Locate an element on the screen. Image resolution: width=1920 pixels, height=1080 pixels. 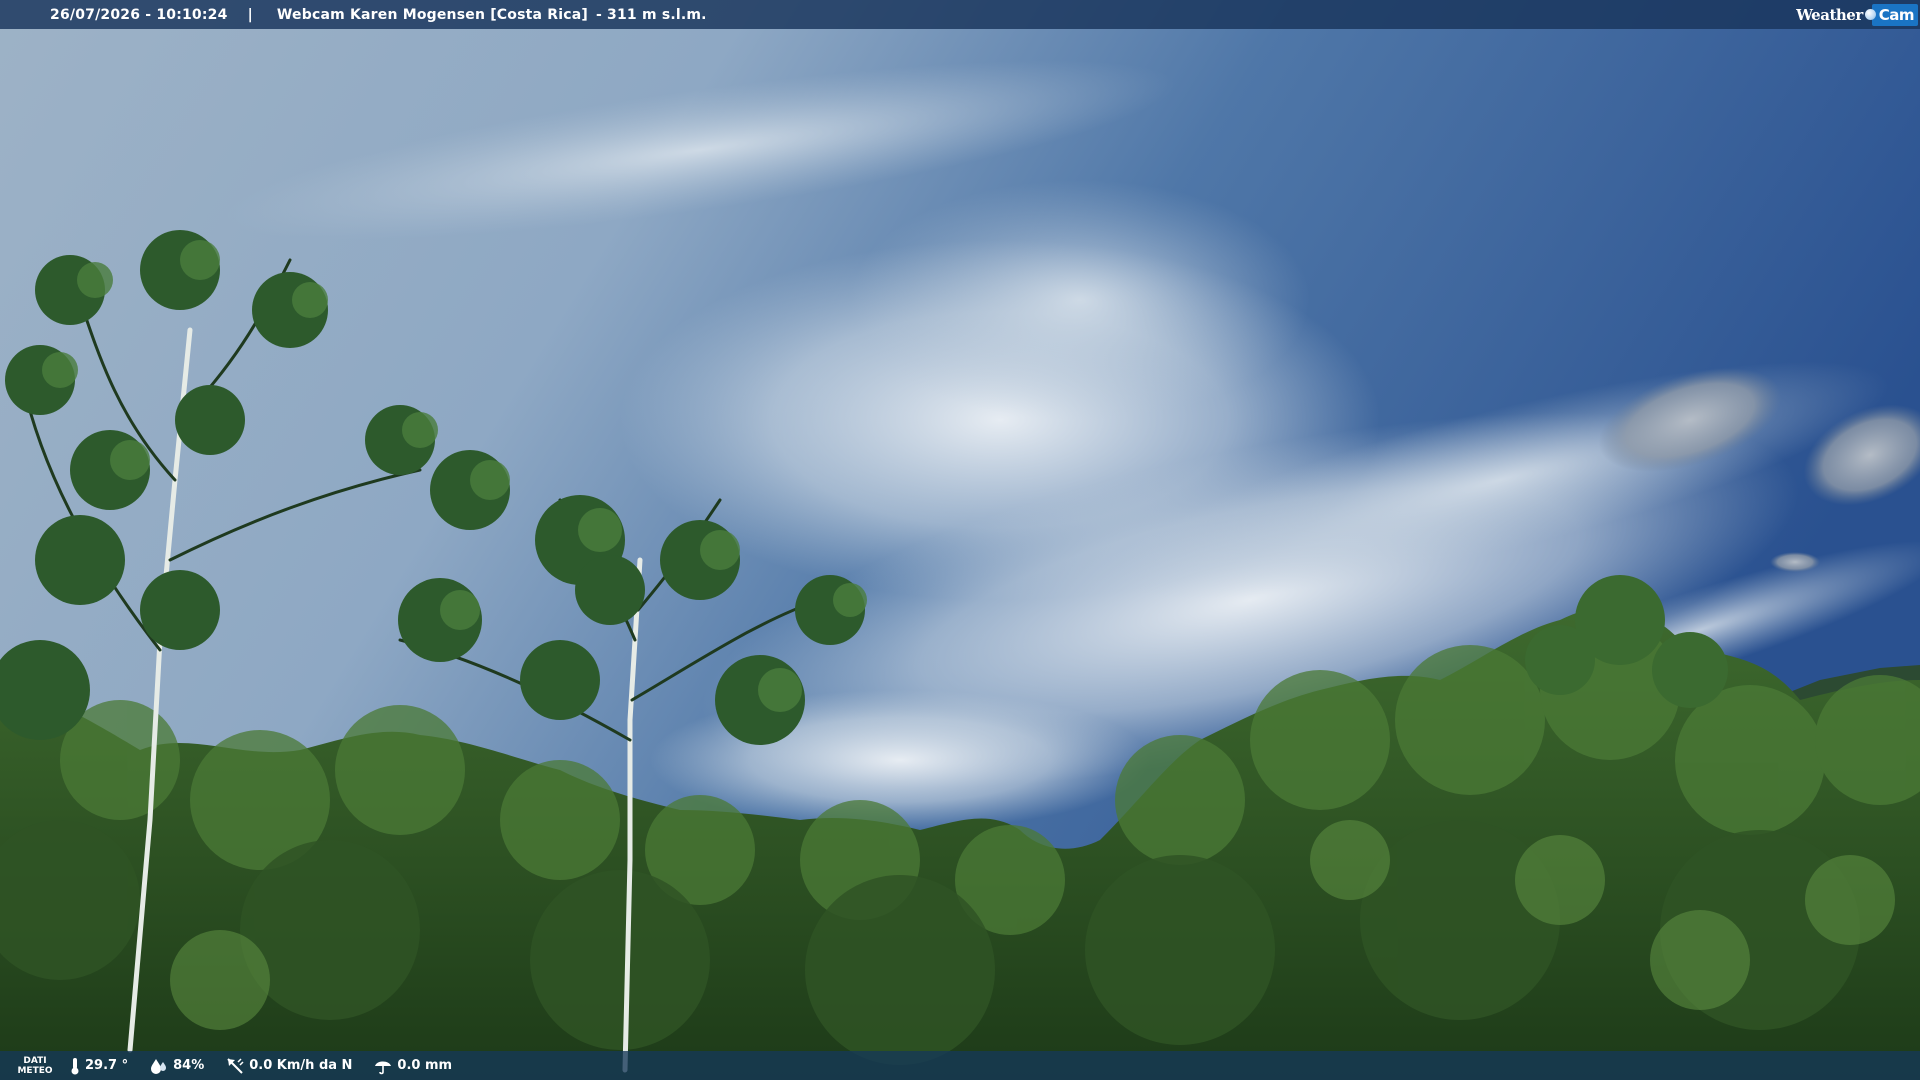
wind-readout: 0.0 Km/h da N is located at coordinates (289, 1066).